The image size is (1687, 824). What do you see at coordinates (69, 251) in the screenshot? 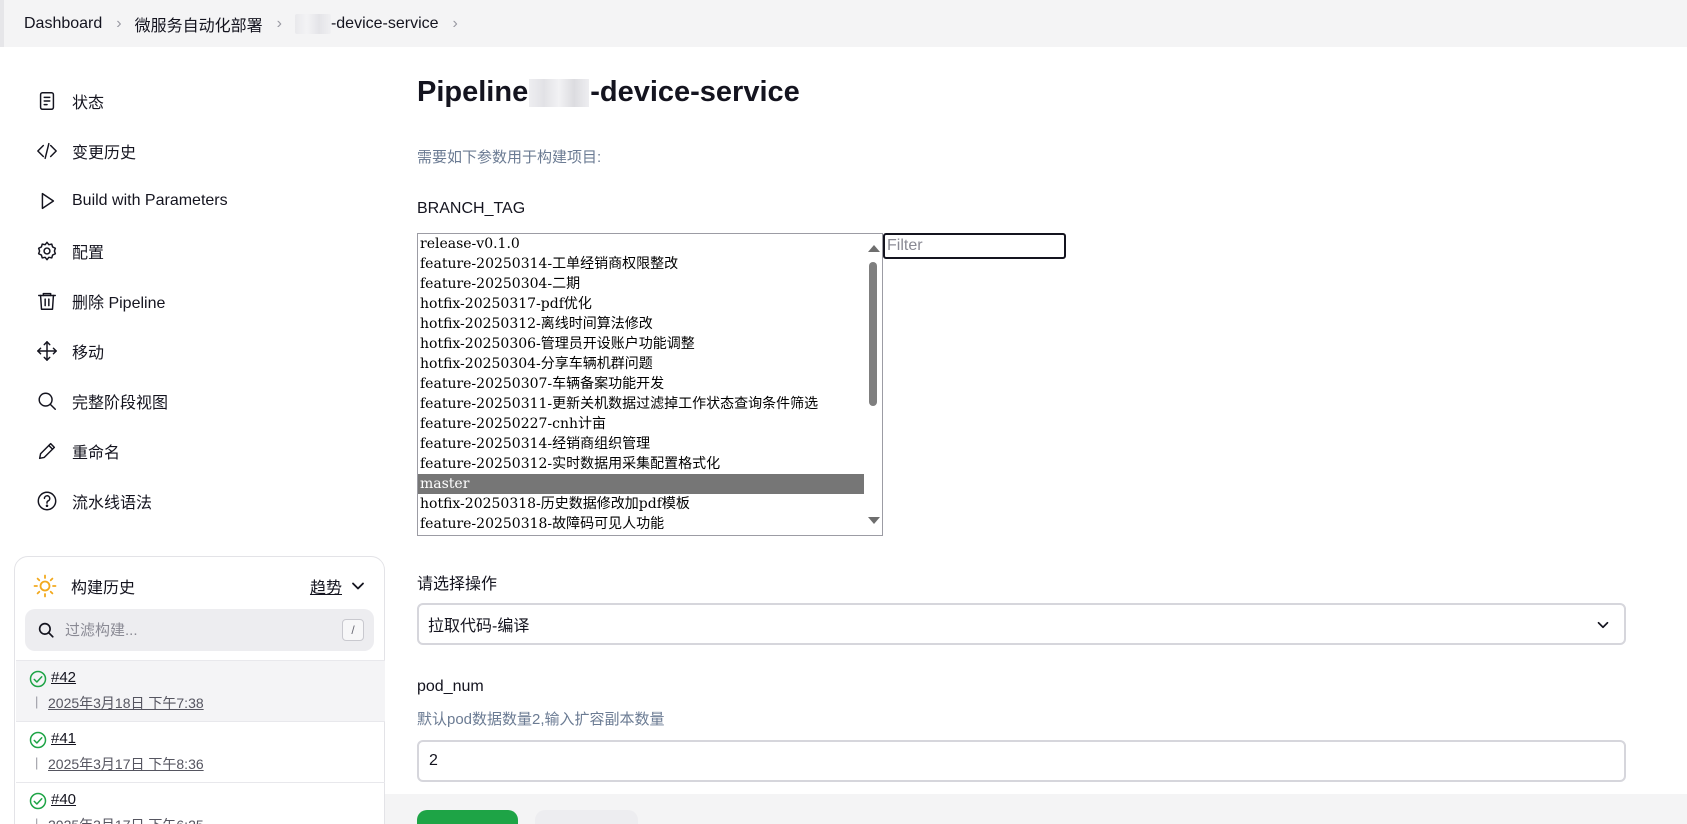
I see `sidebar-item-configure: 配置` at bounding box center [69, 251].